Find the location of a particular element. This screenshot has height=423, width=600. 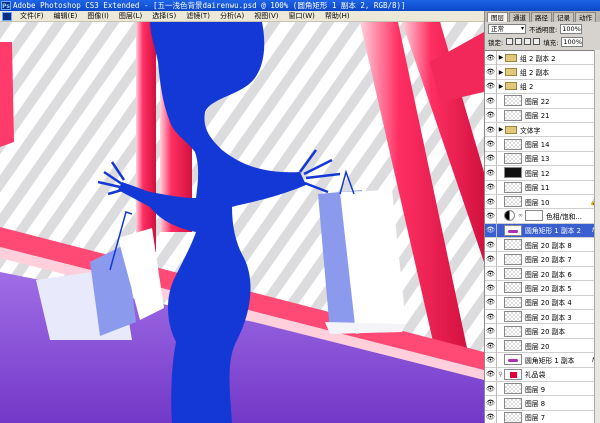

lock-position-icon is located at coordinates (528, 41).